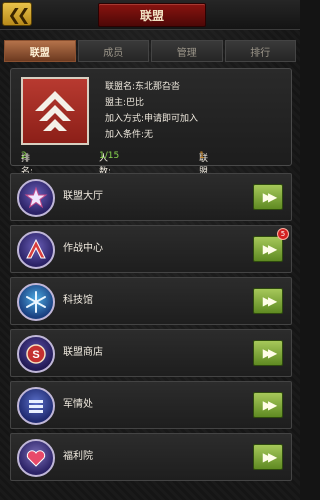 The width and height of the screenshot is (320, 500). What do you see at coordinates (24, 156) in the screenshot?
I see `rank-value: 2` at bounding box center [24, 156].